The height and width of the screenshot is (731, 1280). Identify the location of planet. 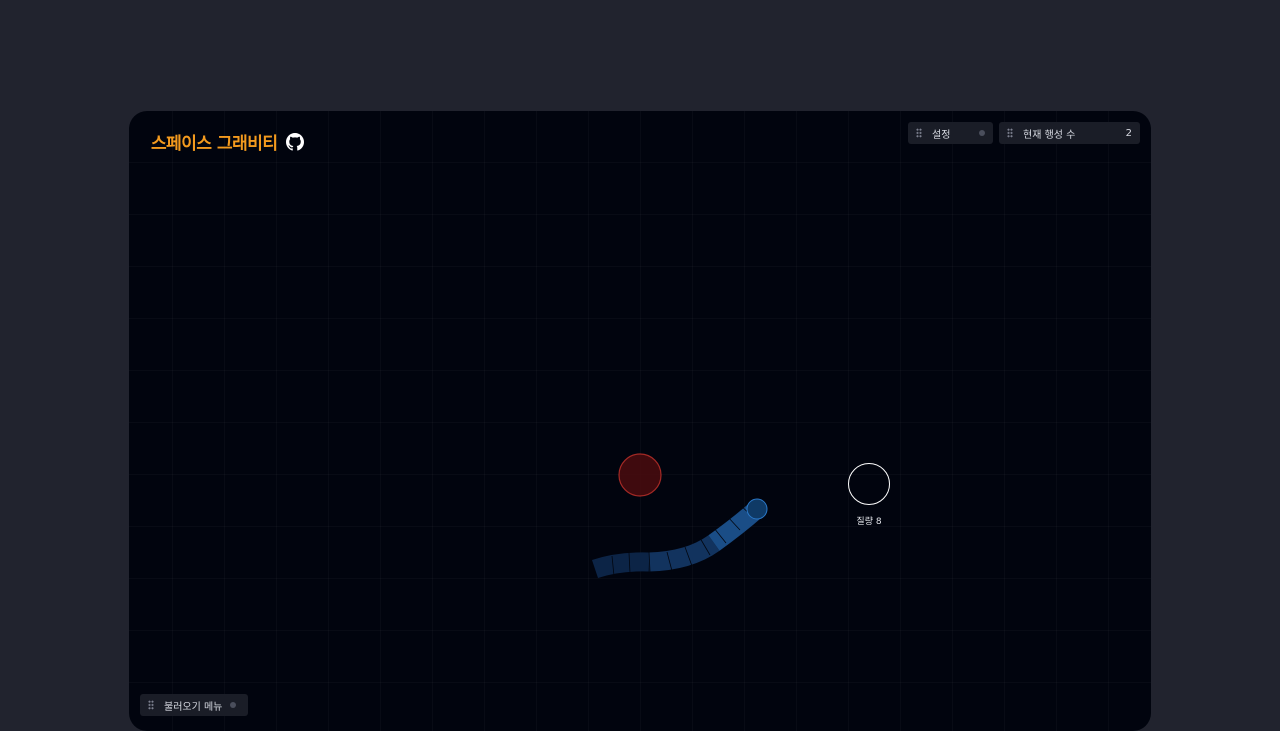
(757, 509).